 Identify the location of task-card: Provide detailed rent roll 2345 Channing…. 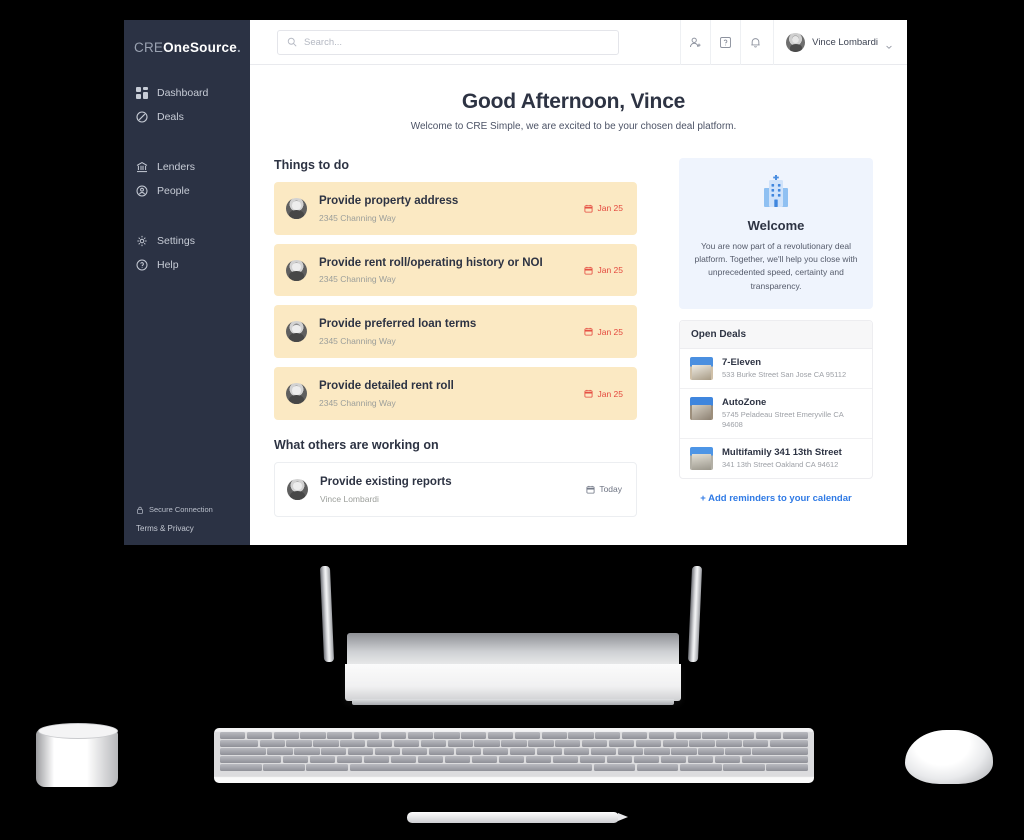
(455, 393).